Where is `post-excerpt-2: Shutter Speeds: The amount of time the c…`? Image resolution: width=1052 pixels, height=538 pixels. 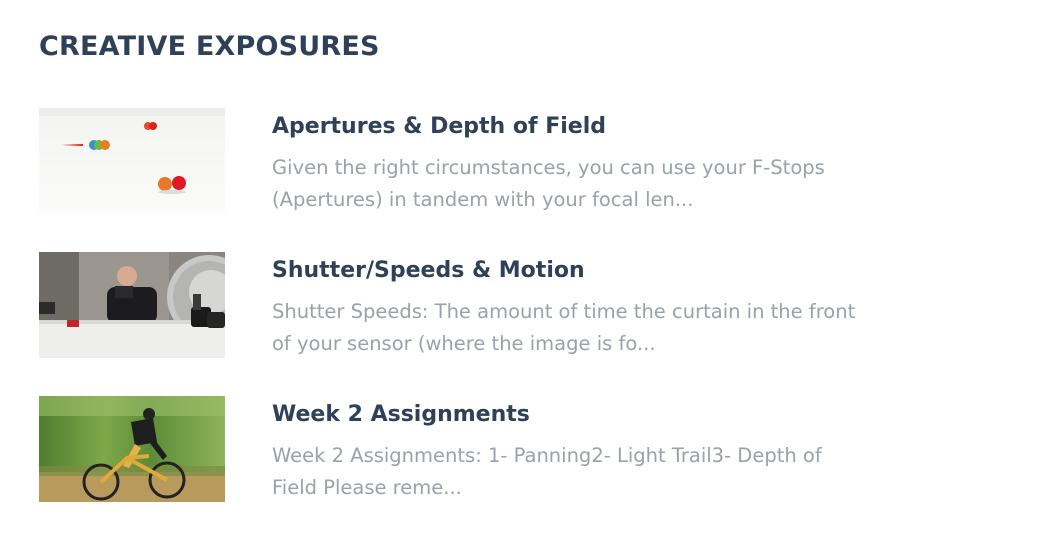
post-excerpt-2: Shutter Speeds: The amount of time the c… is located at coordinates (564, 327).